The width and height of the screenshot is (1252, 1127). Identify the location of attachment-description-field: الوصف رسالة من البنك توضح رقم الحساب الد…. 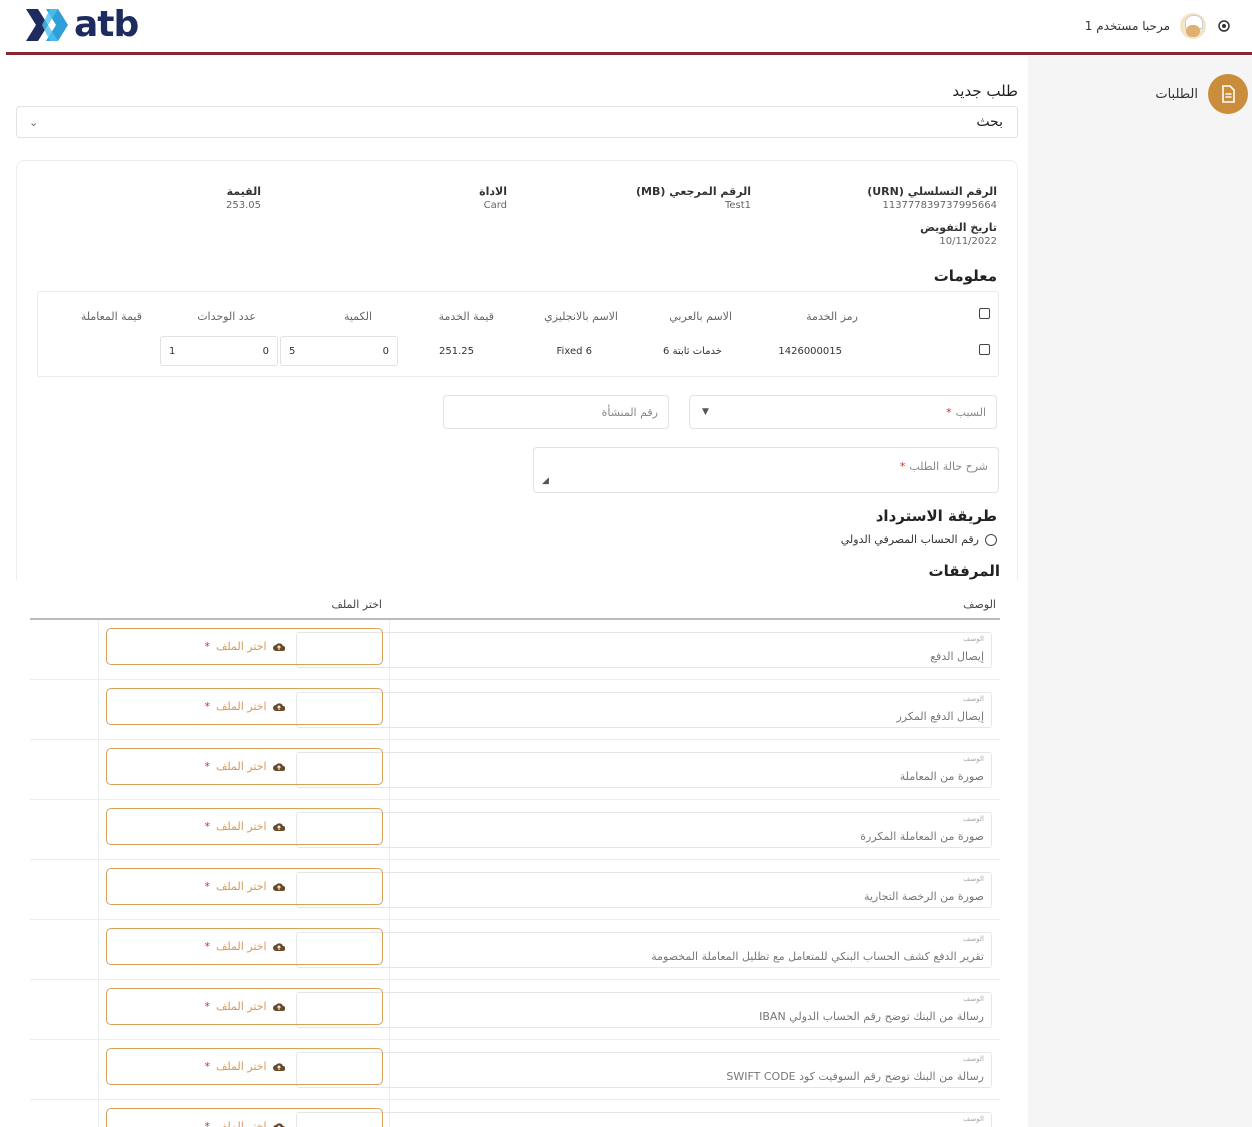
(644, 1010).